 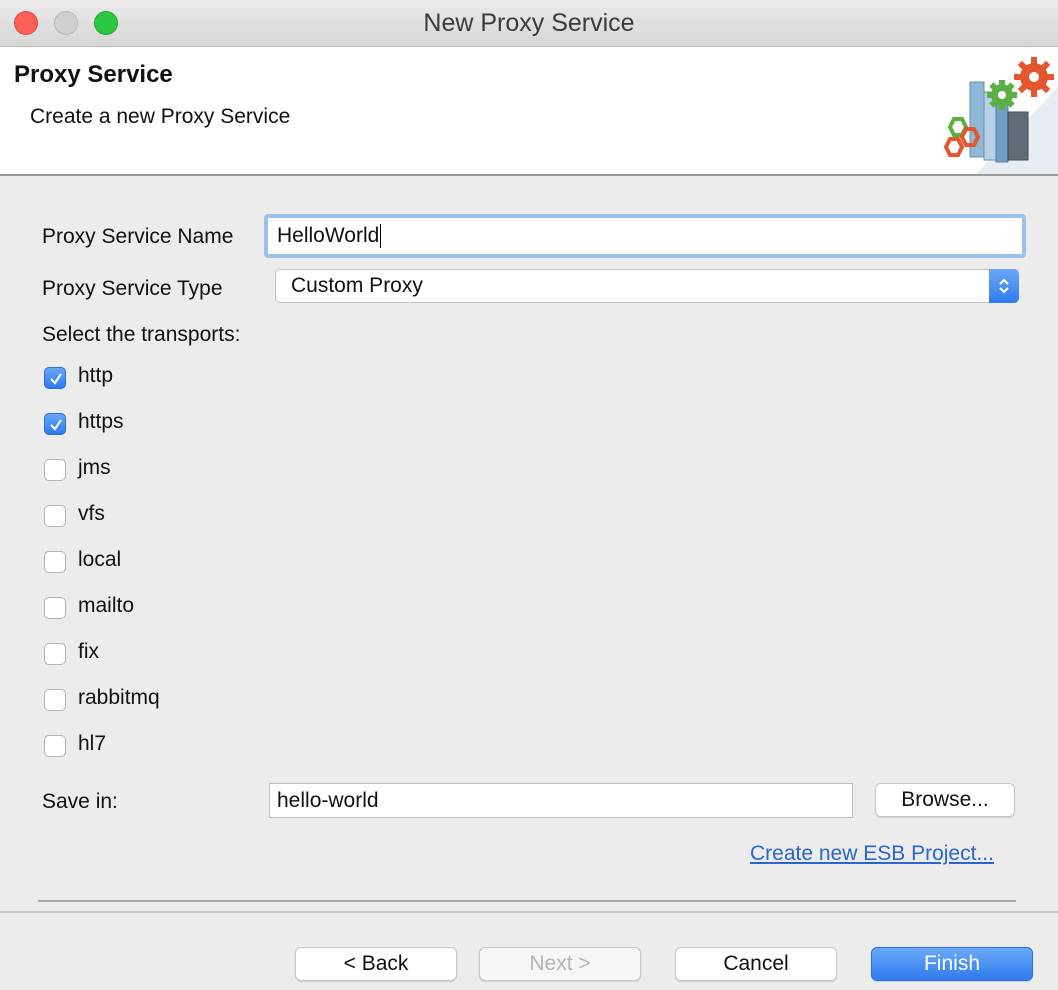 What do you see at coordinates (376, 964) in the screenshot?
I see `back-button: < Back` at bounding box center [376, 964].